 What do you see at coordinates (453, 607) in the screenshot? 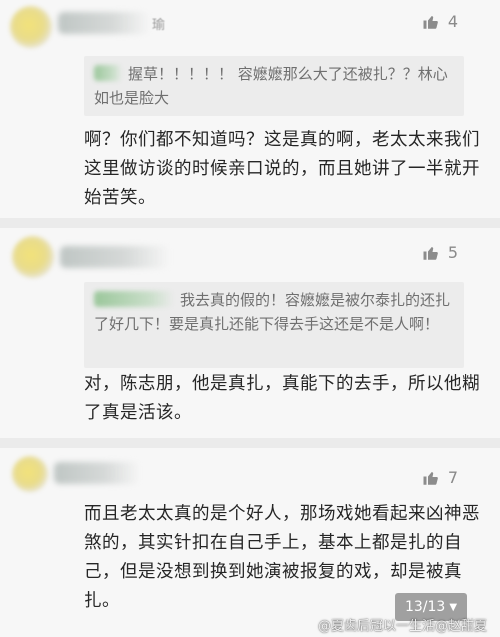
I see `triangle-down-icon: ▼` at bounding box center [453, 607].